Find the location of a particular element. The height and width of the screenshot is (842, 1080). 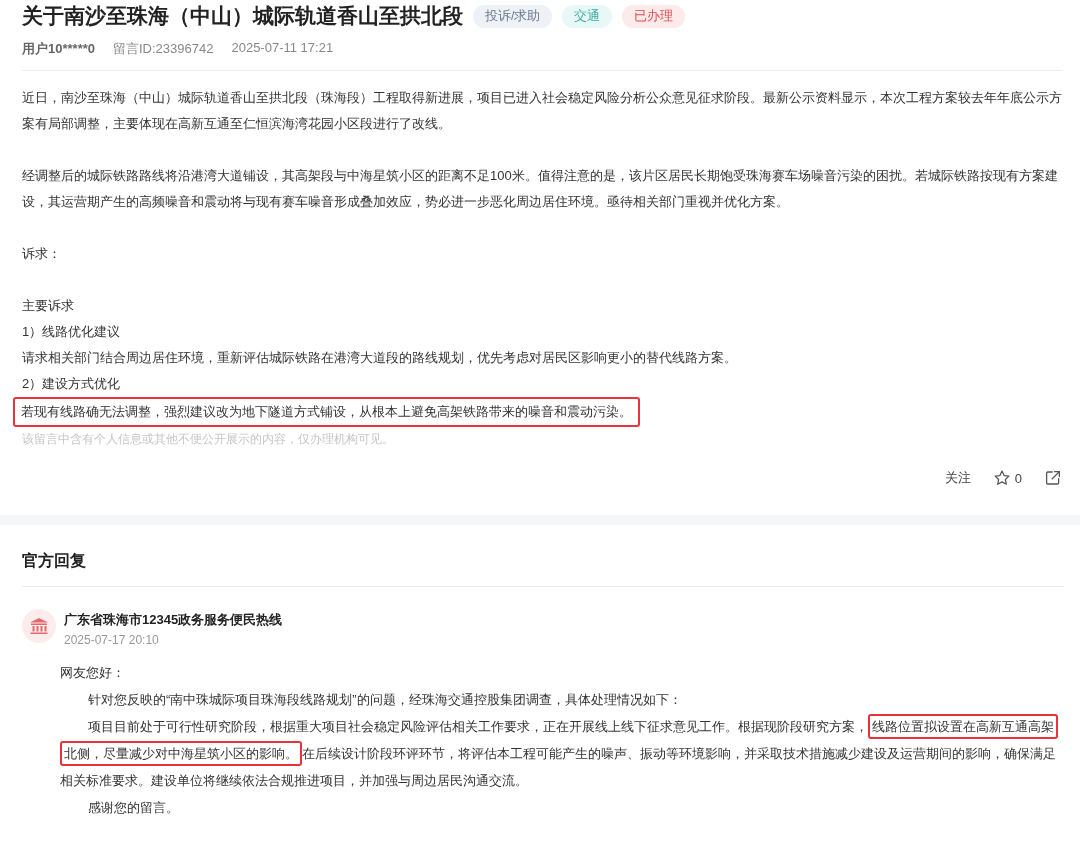

message-id: 留言ID:23396742 is located at coordinates (163, 49).